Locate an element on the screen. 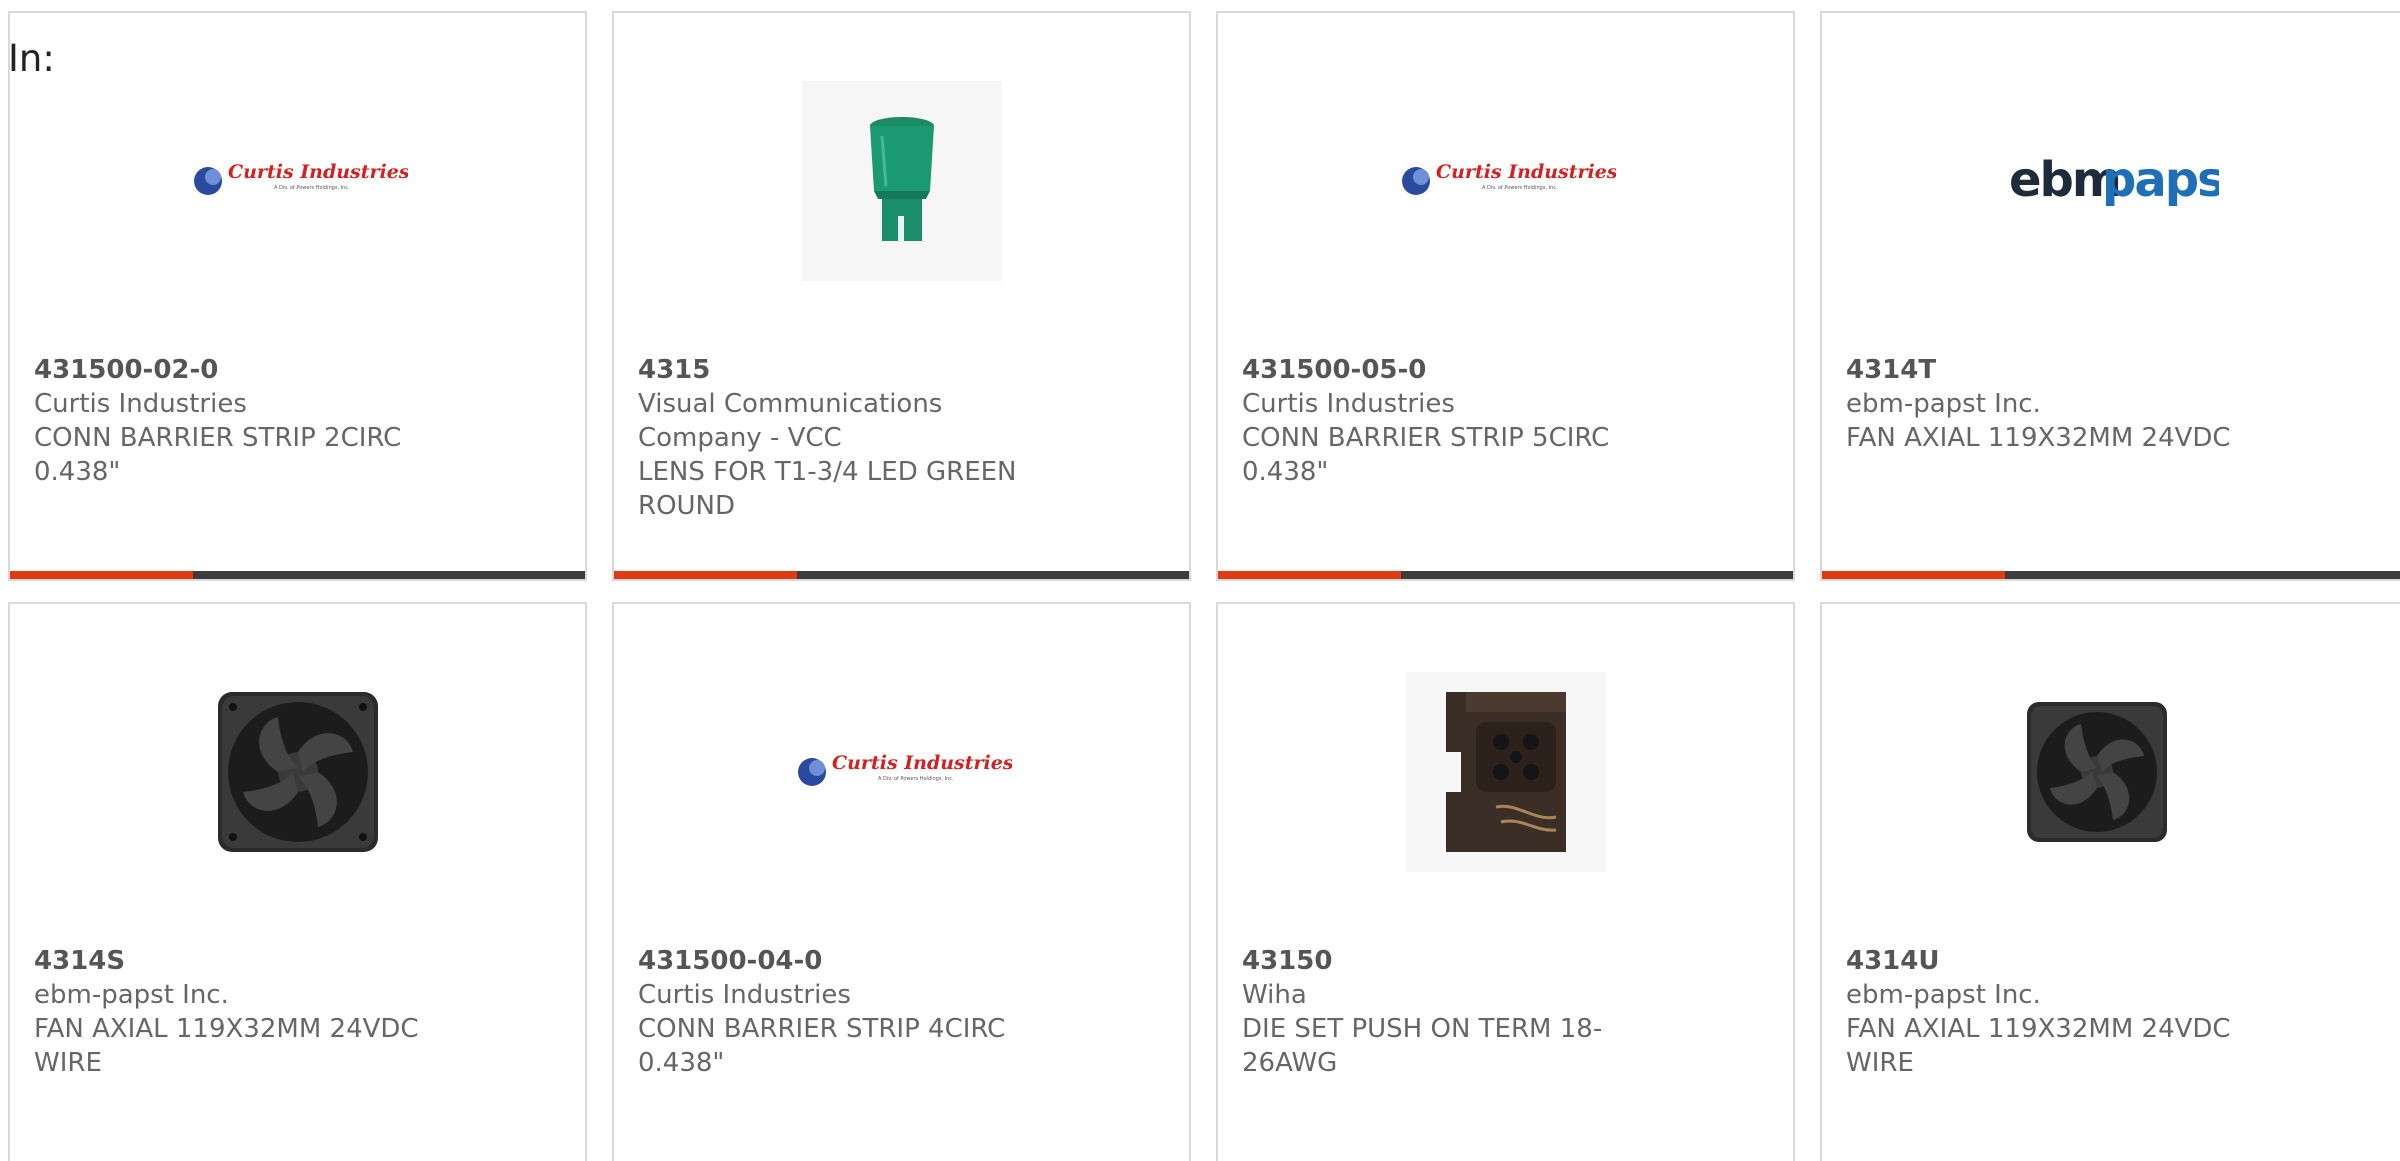 The height and width of the screenshot is (1161, 2400). crimp-die-set-photo is located at coordinates (1505, 771).